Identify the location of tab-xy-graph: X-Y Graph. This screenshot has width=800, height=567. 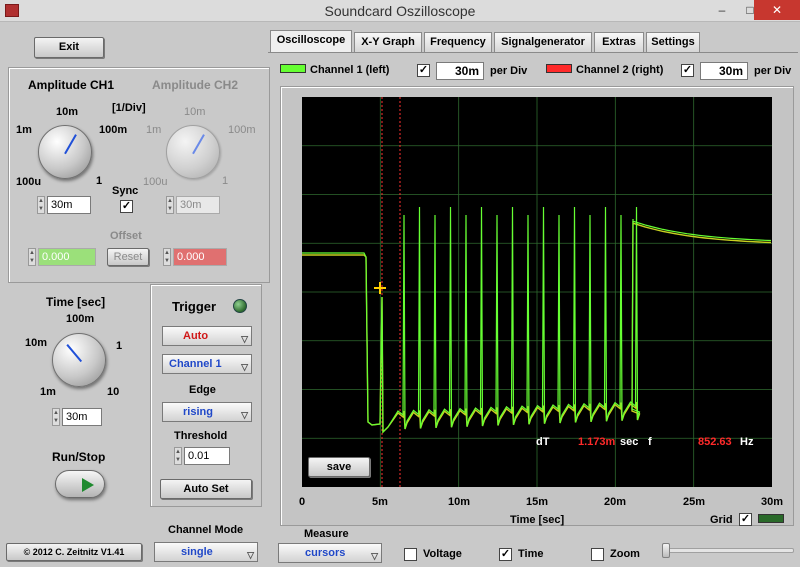
(388, 42).